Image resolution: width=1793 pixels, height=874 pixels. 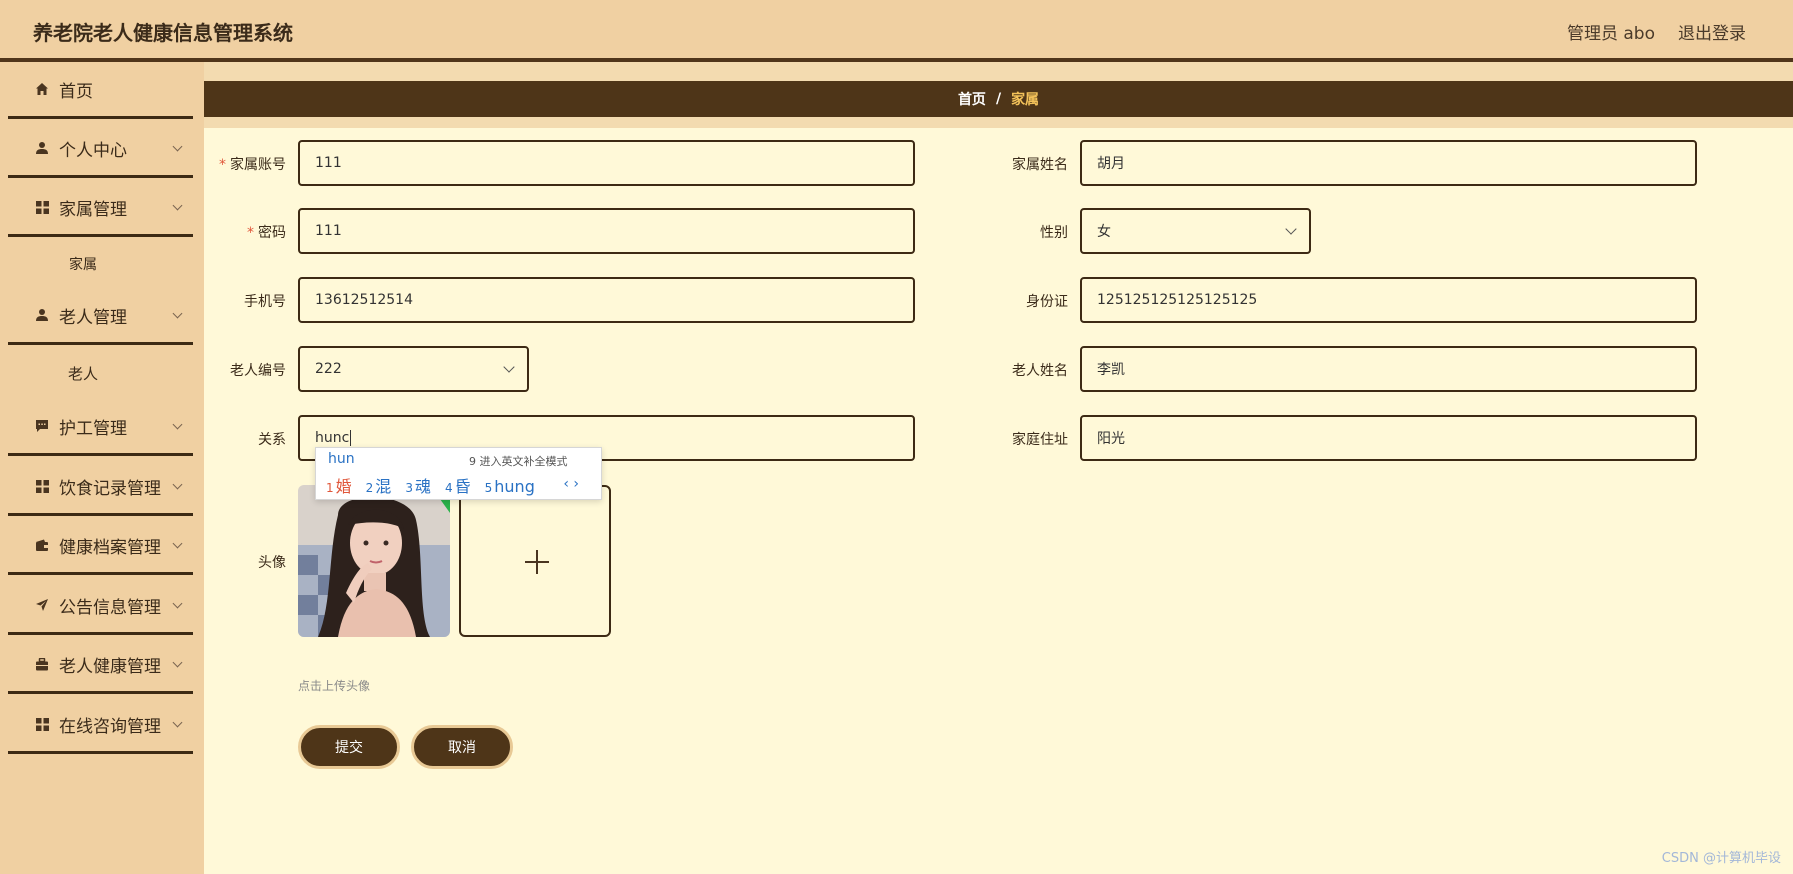 I want to click on phone-label: 手机号, so click(x=265, y=302).